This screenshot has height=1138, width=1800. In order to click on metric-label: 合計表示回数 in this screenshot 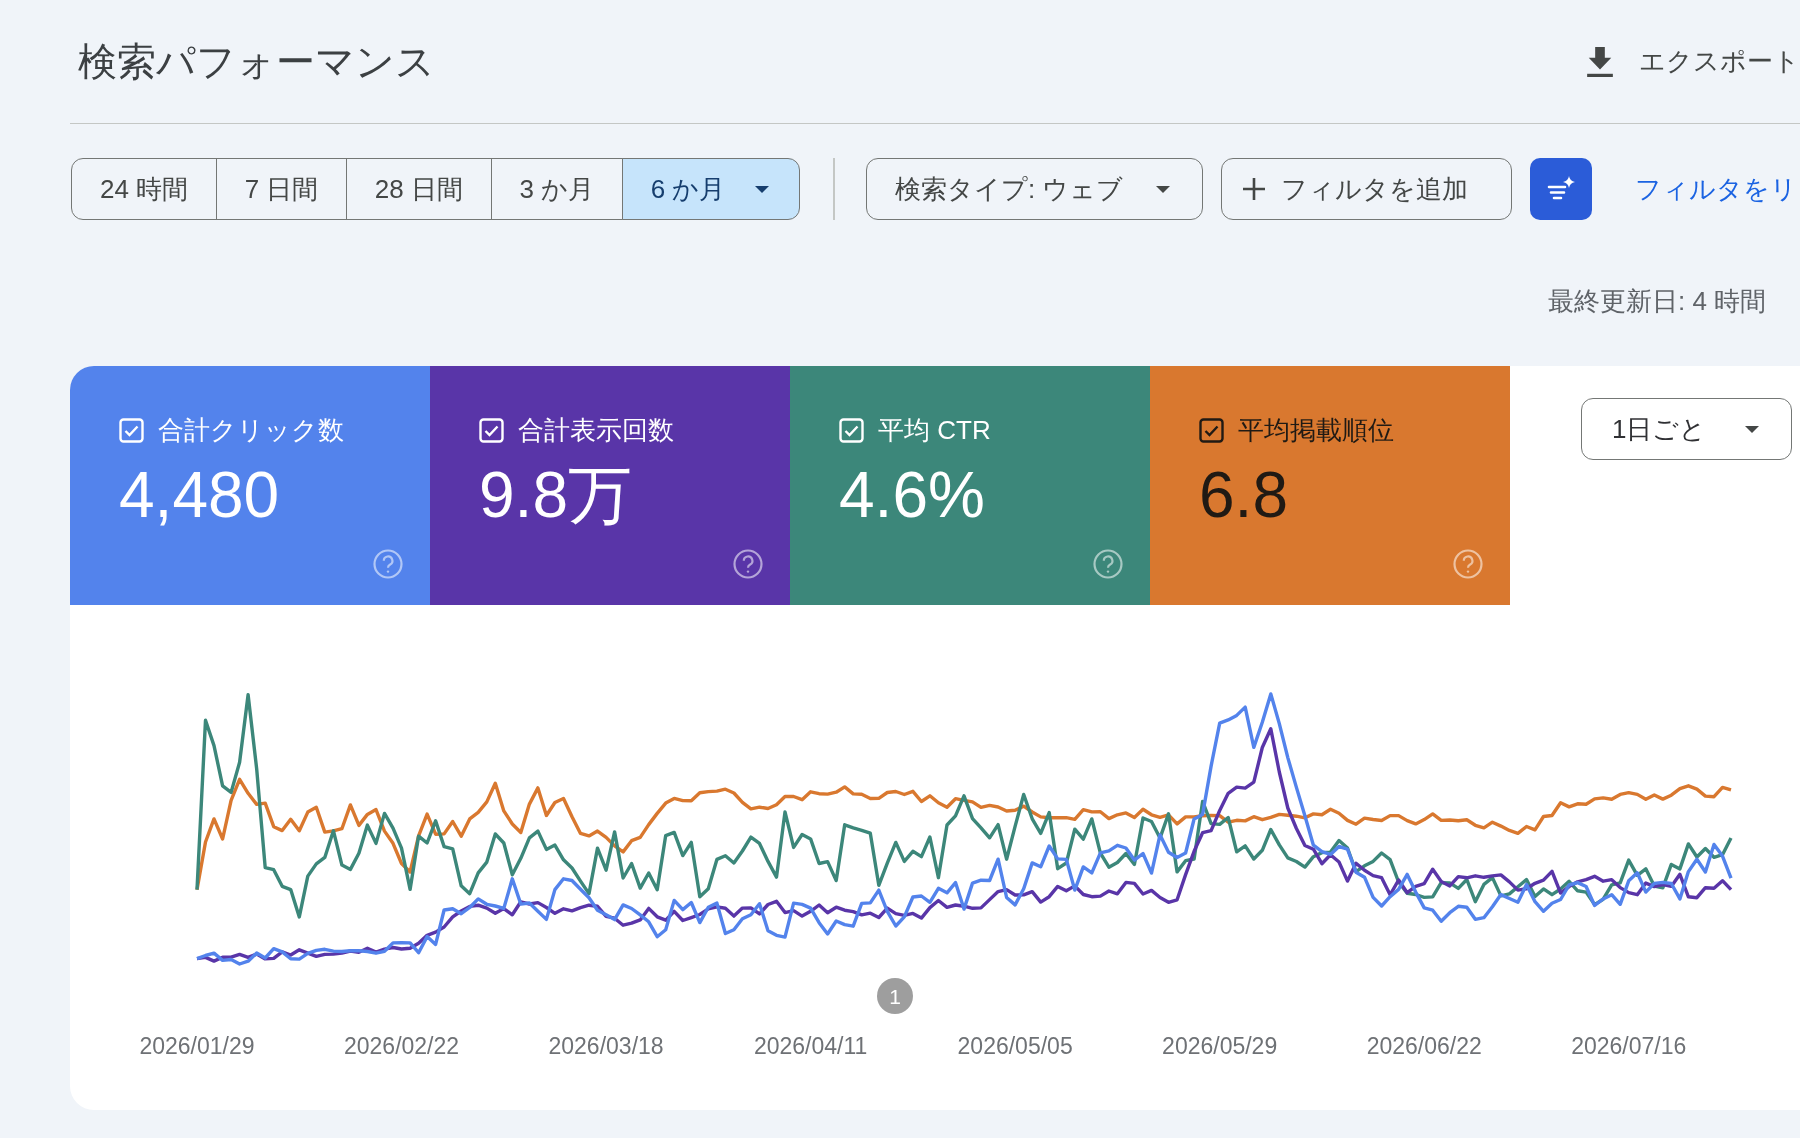, I will do `click(596, 430)`.